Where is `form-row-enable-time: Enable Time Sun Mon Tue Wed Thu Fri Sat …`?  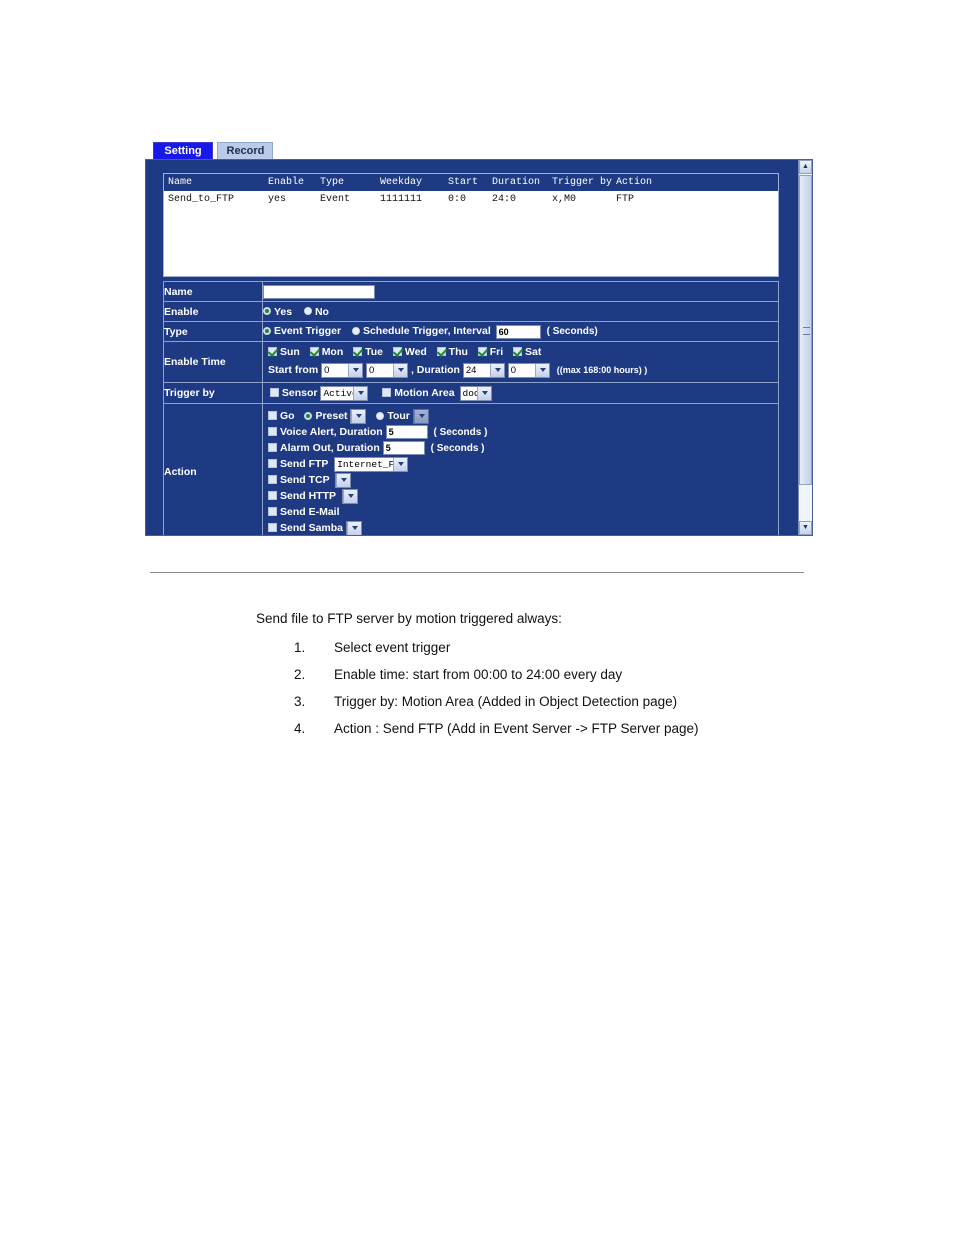
form-row-enable-time: Enable Time Sun Mon Tue Wed Thu Fri Sat … is located at coordinates (471, 362).